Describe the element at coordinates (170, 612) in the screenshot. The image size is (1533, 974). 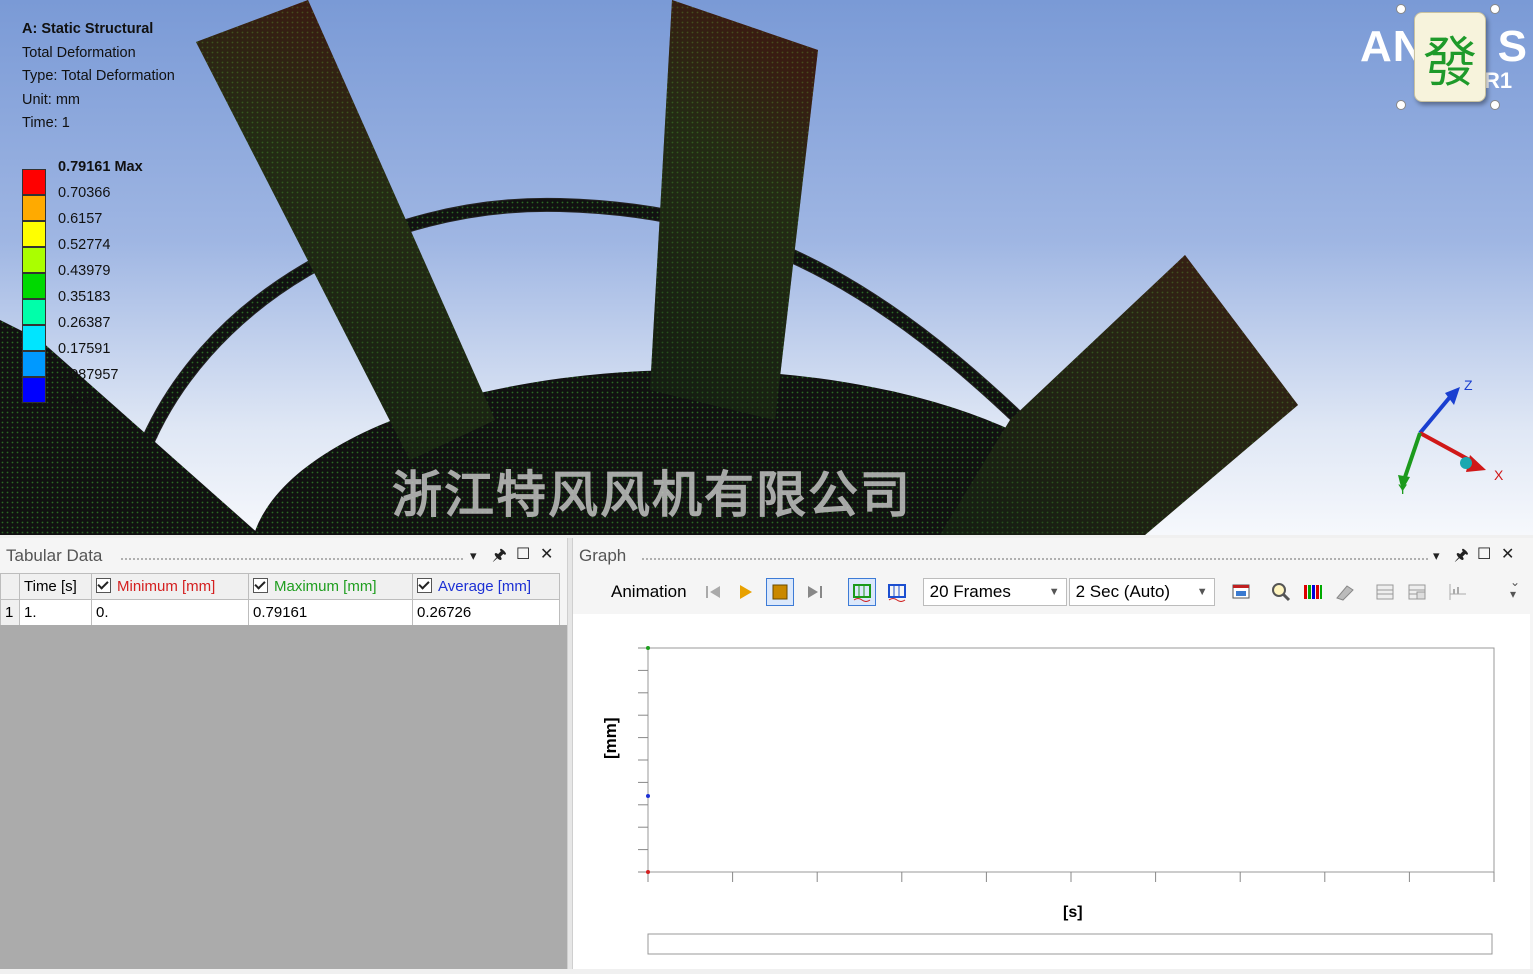
I see `table-cell: 0.` at that location.